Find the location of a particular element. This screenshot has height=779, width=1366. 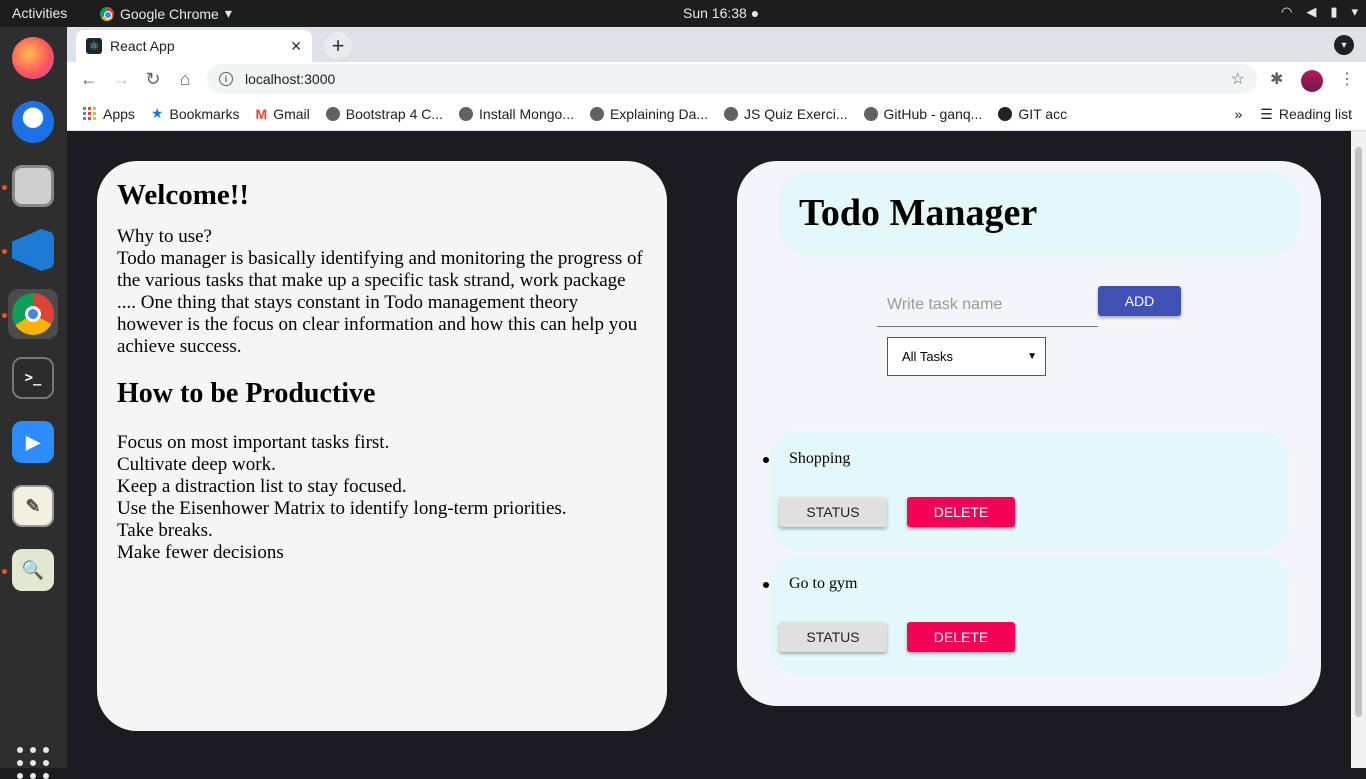

bookmark-git-acc: GIT acc is located at coordinates (1032, 114).